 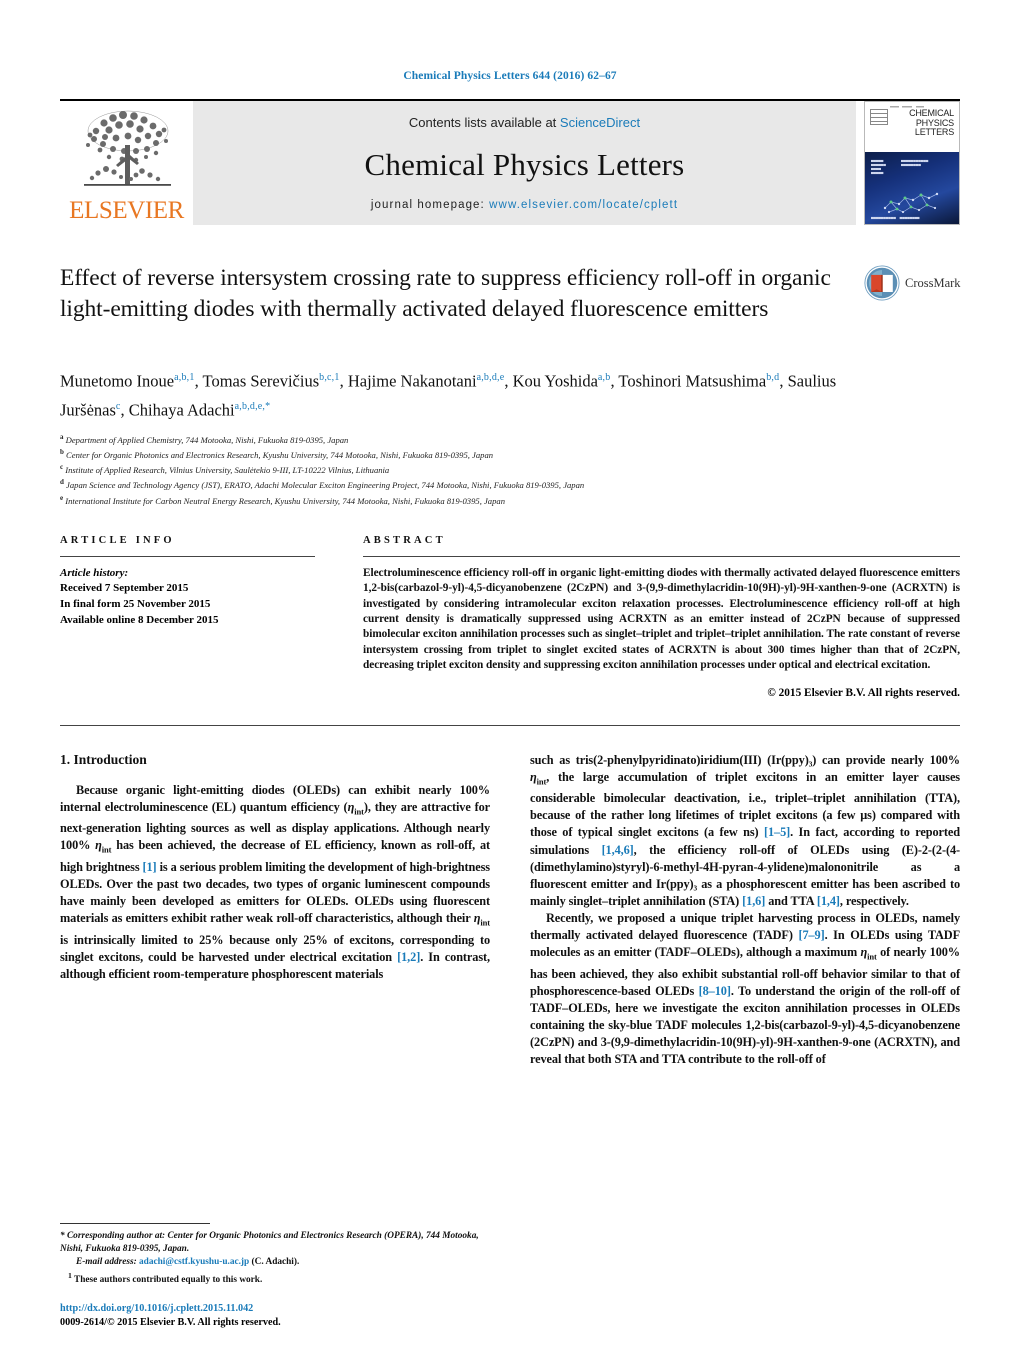 What do you see at coordinates (261, 381) in the screenshot?
I see `author-name: Tomas Serevičius` at bounding box center [261, 381].